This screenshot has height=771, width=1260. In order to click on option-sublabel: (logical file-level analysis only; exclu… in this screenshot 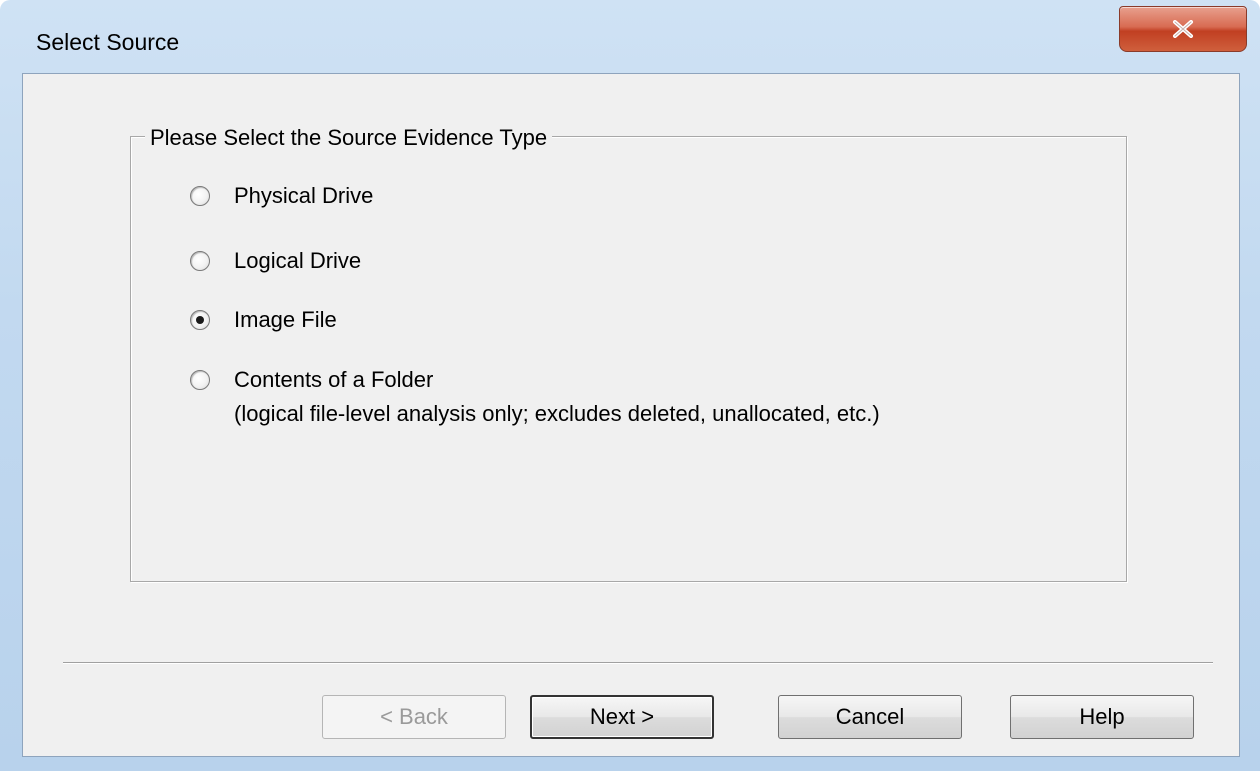, I will do `click(557, 413)`.